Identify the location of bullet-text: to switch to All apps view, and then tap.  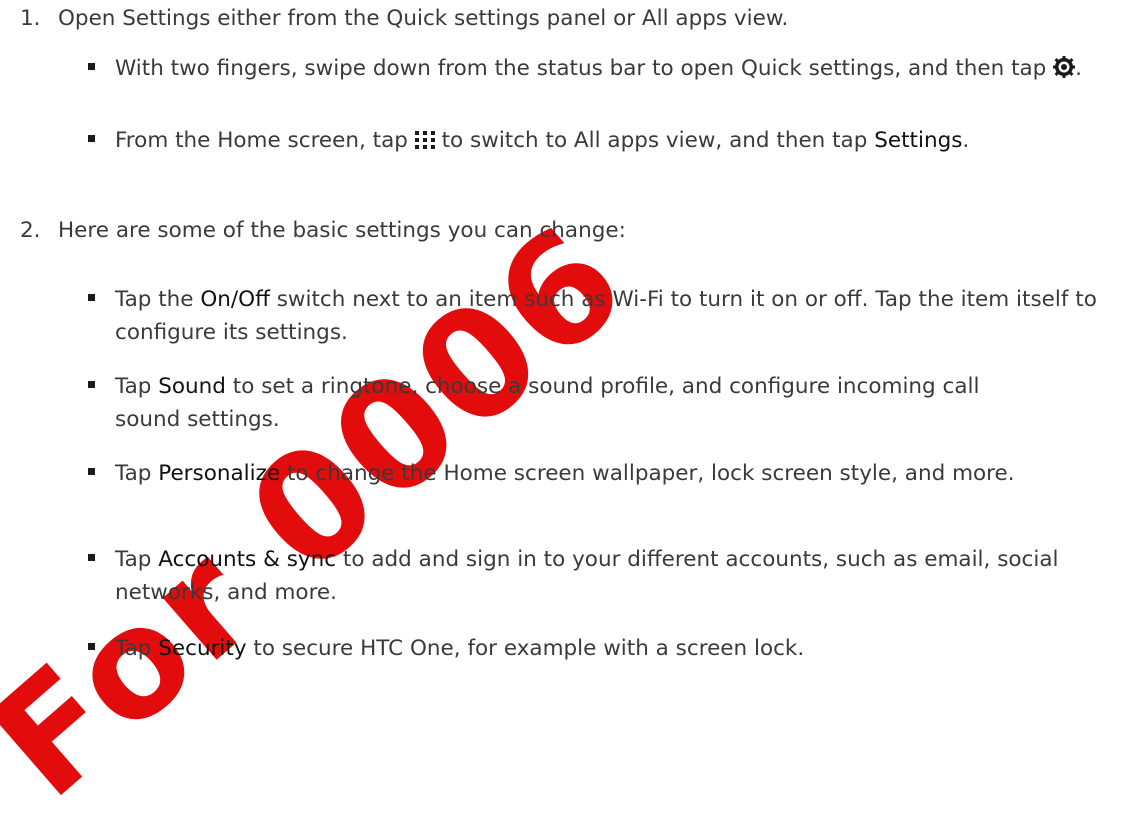
(654, 140).